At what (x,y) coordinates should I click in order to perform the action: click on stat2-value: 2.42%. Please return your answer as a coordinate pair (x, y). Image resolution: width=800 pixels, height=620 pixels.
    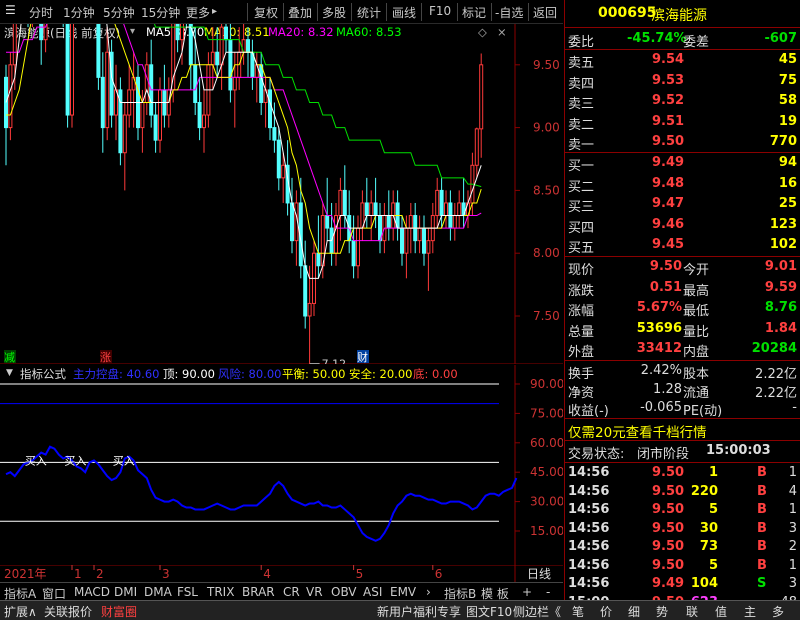
    Looking at the image, I should click on (661, 370).